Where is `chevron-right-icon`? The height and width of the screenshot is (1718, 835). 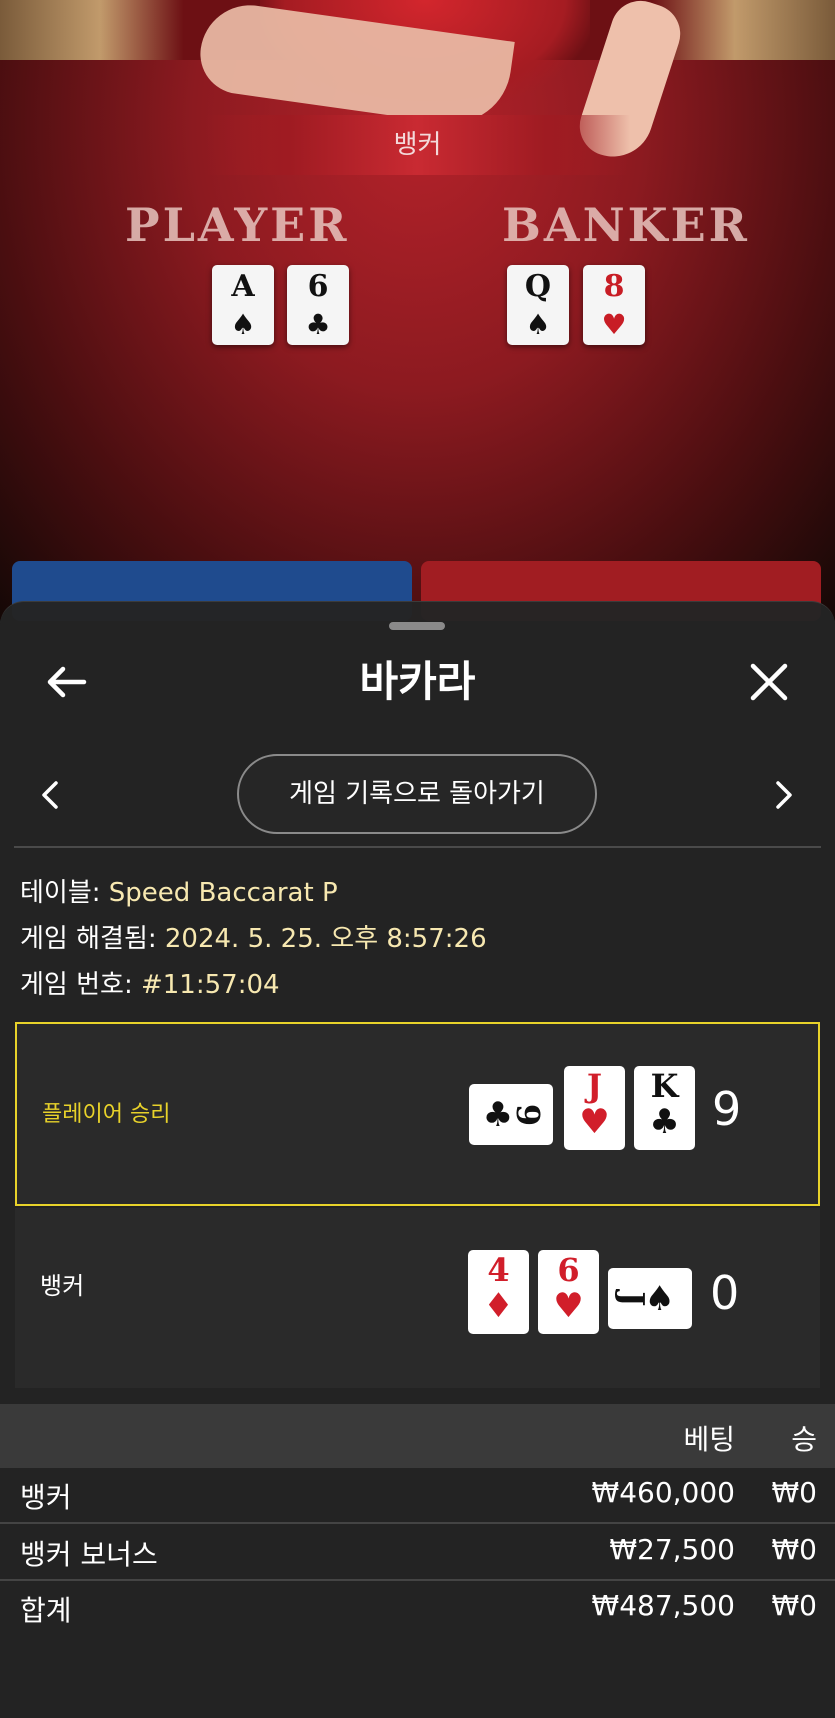
chevron-right-icon is located at coordinates (784, 795).